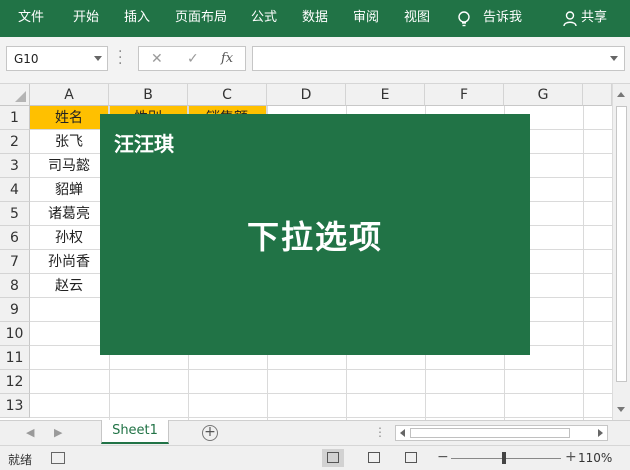 This screenshot has height=470, width=630. I want to click on column-header-a: A, so click(69, 95).